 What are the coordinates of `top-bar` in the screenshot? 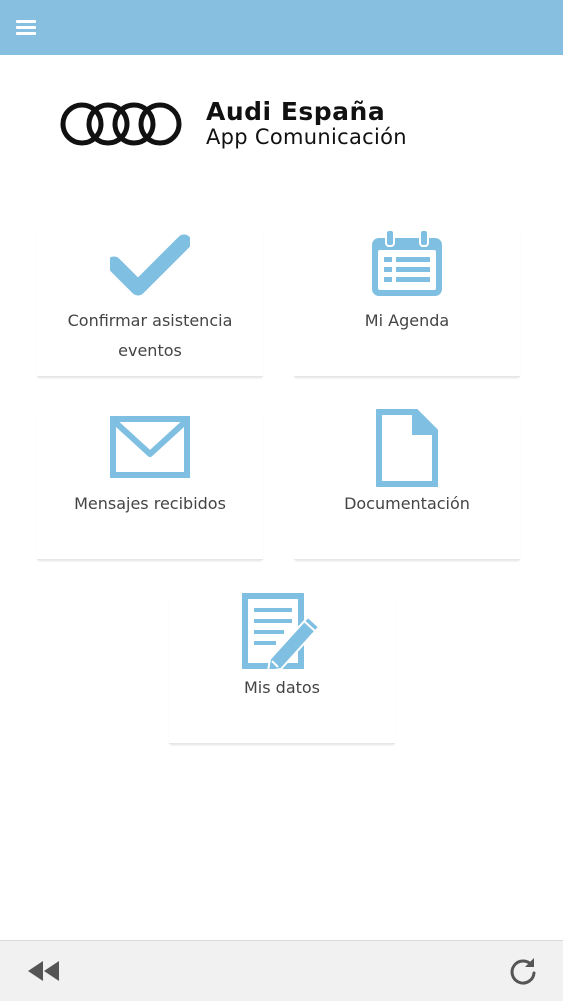 It's located at (281, 27).